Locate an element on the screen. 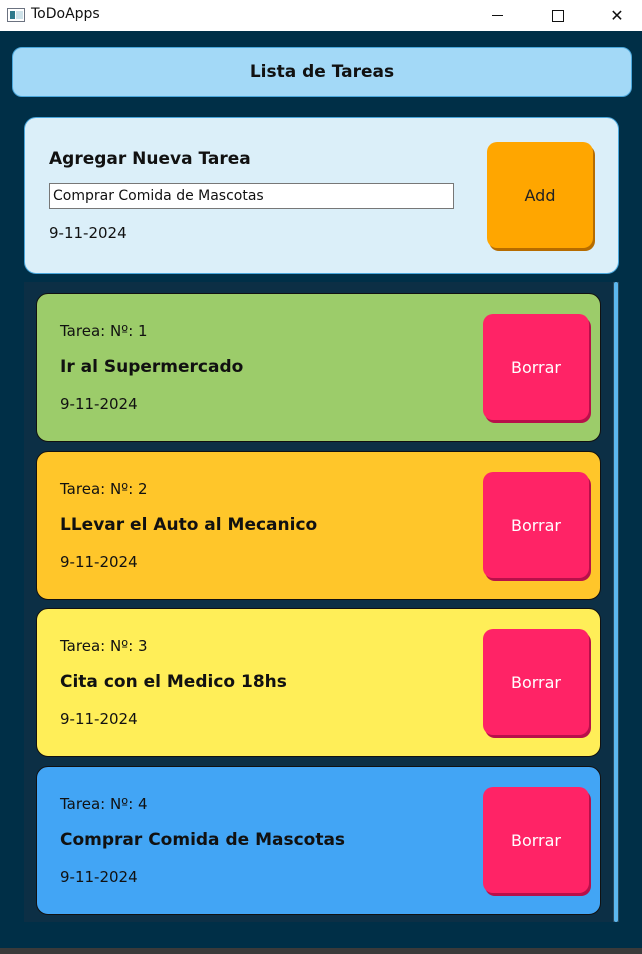 The height and width of the screenshot is (954, 642). task-title: Cita con el Medico 18hs is located at coordinates (173, 682).